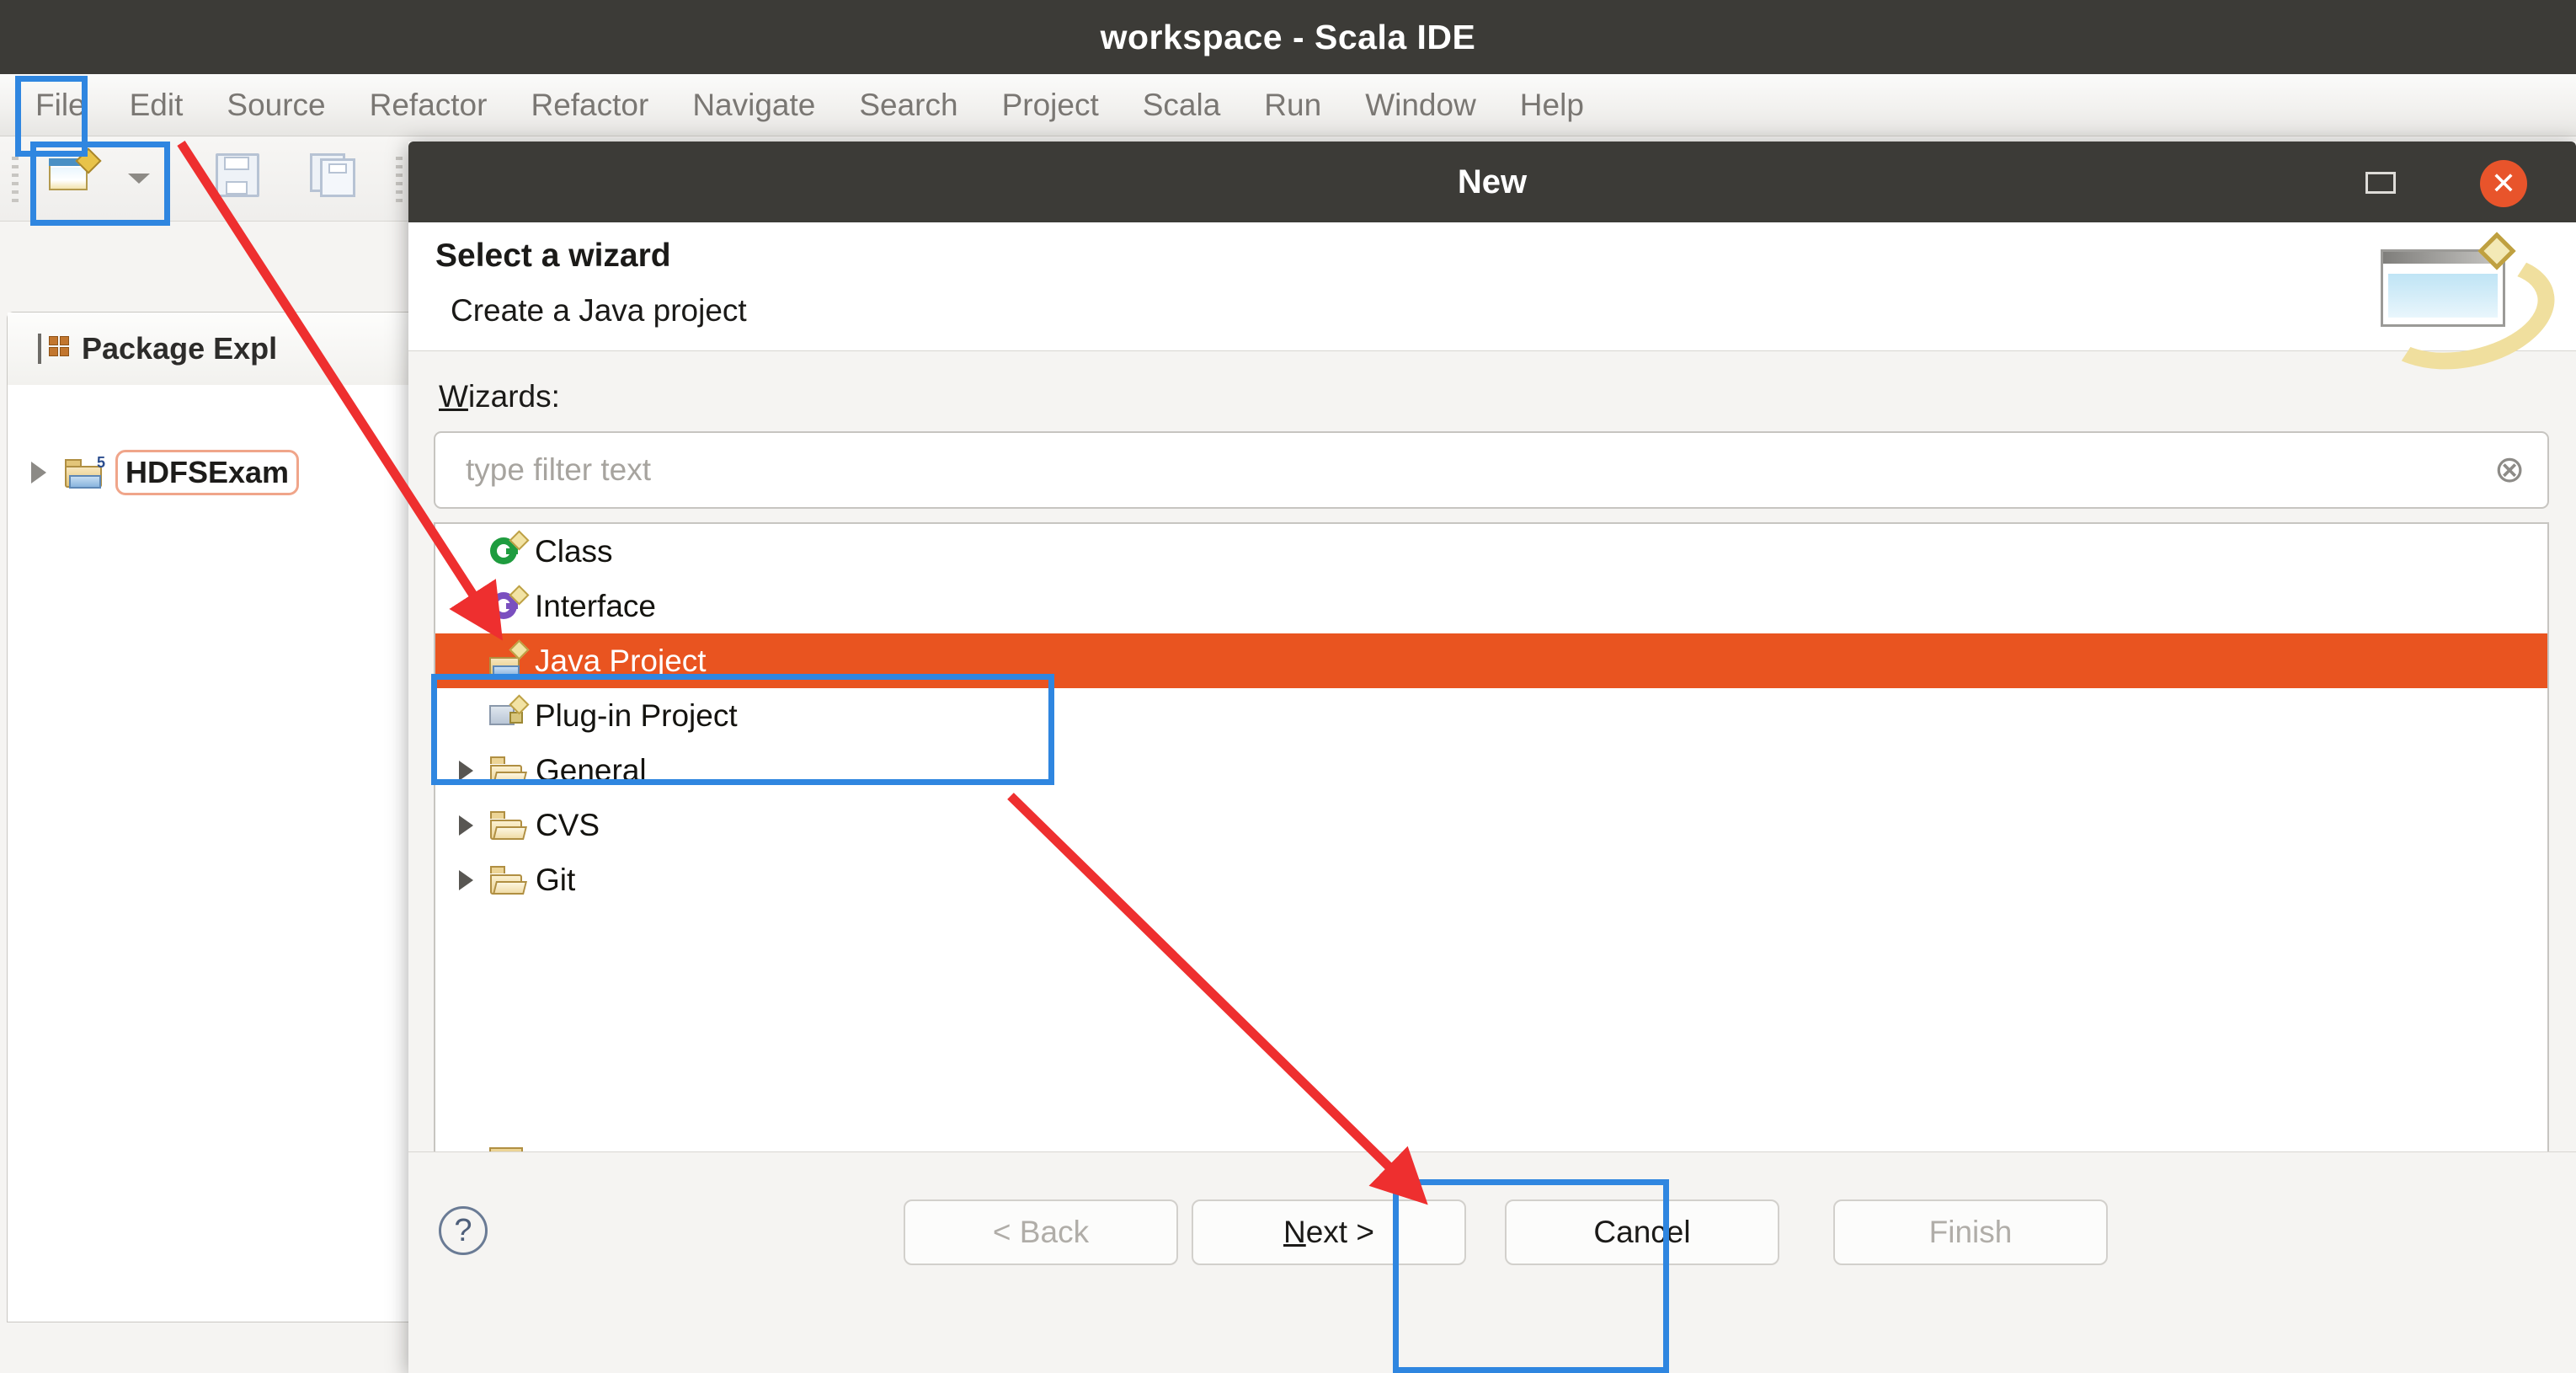 The width and height of the screenshot is (2576, 1373). What do you see at coordinates (1642, 1232) in the screenshot?
I see `cancel-button: Cancel` at bounding box center [1642, 1232].